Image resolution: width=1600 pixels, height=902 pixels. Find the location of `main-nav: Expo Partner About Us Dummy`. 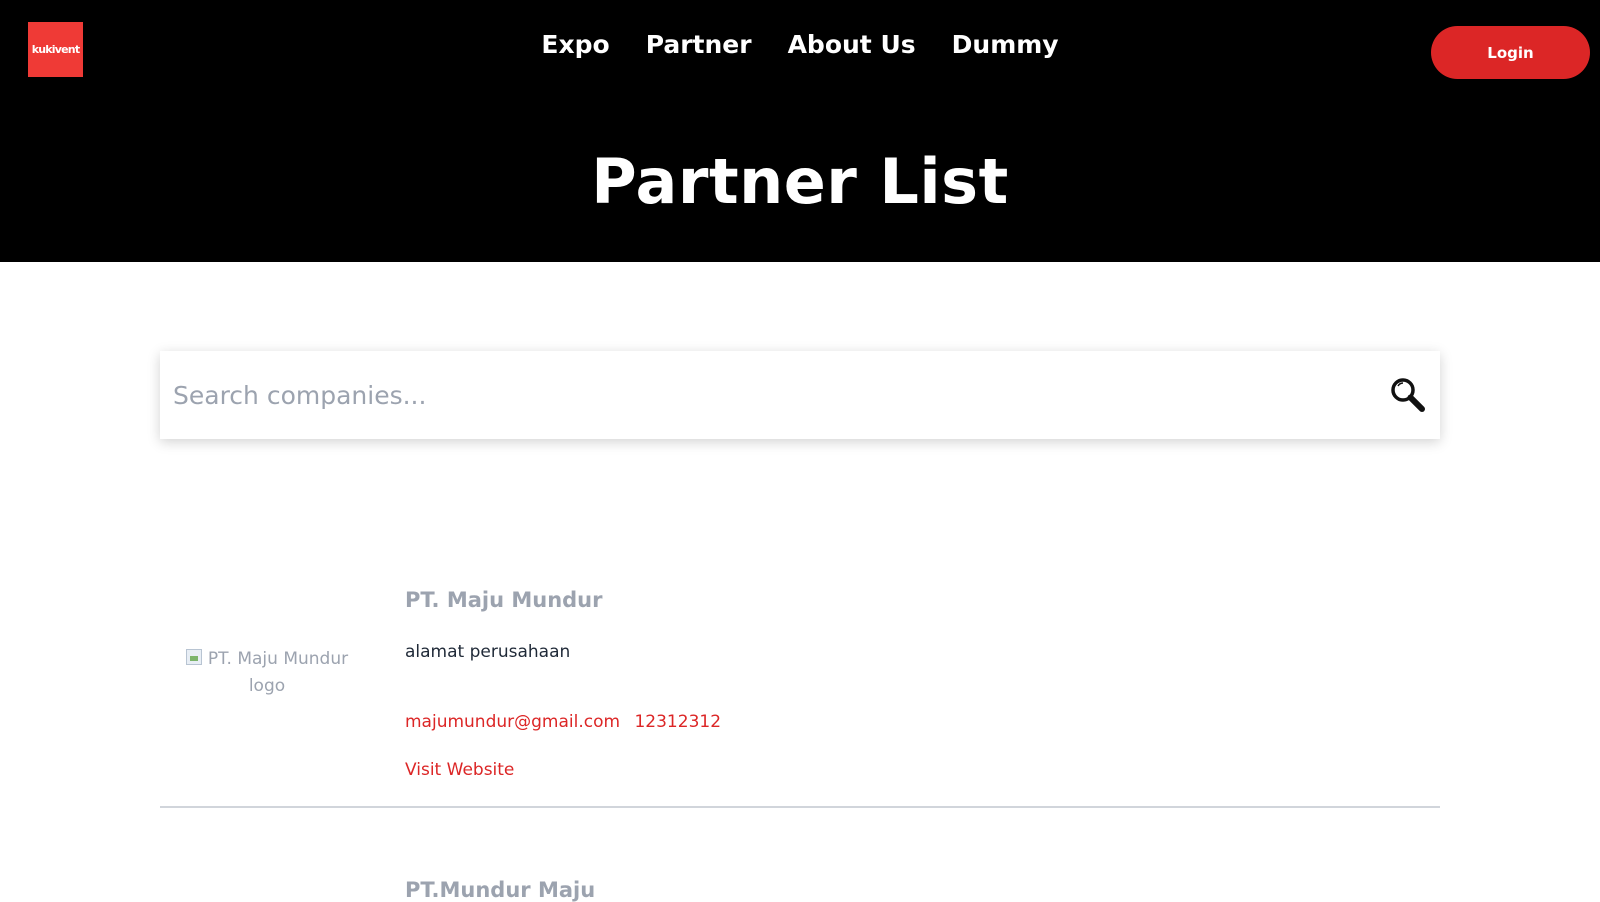

main-nav: Expo Partner About Us Dummy is located at coordinates (800, 44).